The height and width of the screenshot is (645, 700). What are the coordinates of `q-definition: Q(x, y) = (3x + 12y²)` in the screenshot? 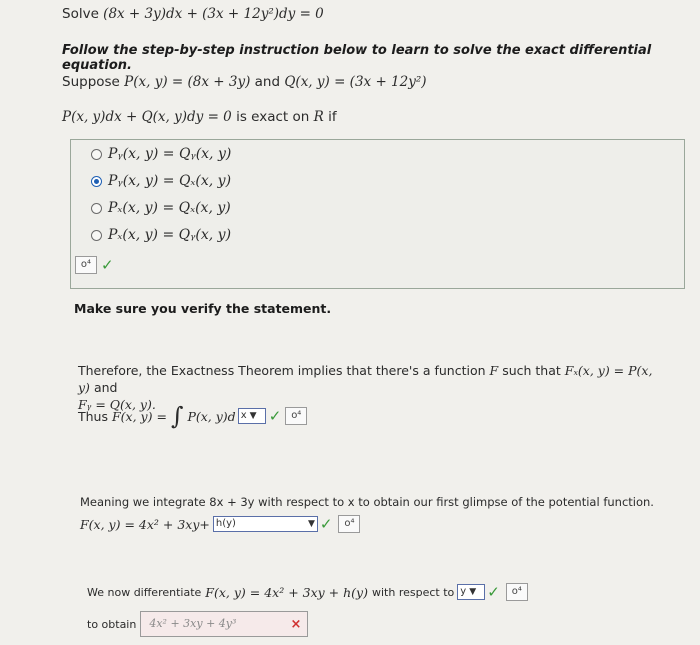 It's located at (355, 82).